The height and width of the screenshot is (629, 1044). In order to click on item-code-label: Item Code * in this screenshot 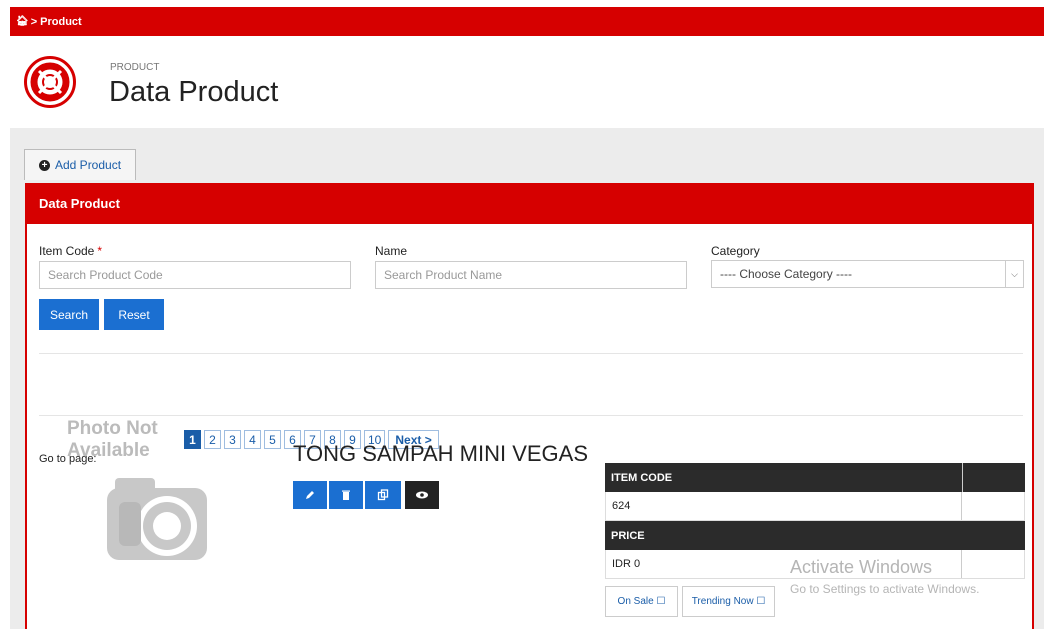, I will do `click(71, 251)`.